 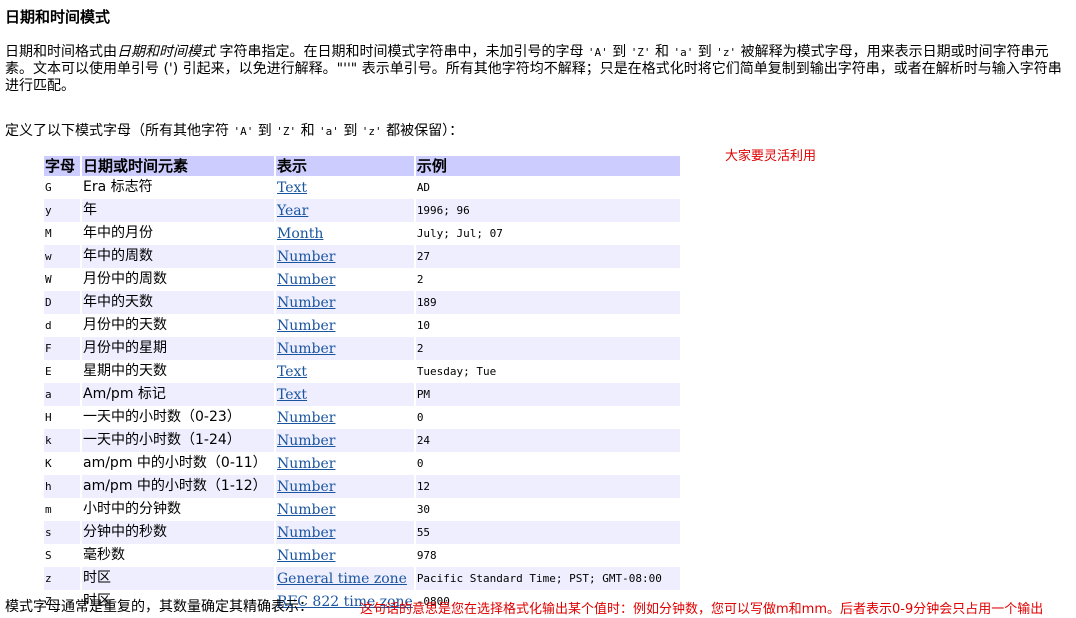 What do you see at coordinates (547, 256) in the screenshot?
I see `example-cell: 27` at bounding box center [547, 256].